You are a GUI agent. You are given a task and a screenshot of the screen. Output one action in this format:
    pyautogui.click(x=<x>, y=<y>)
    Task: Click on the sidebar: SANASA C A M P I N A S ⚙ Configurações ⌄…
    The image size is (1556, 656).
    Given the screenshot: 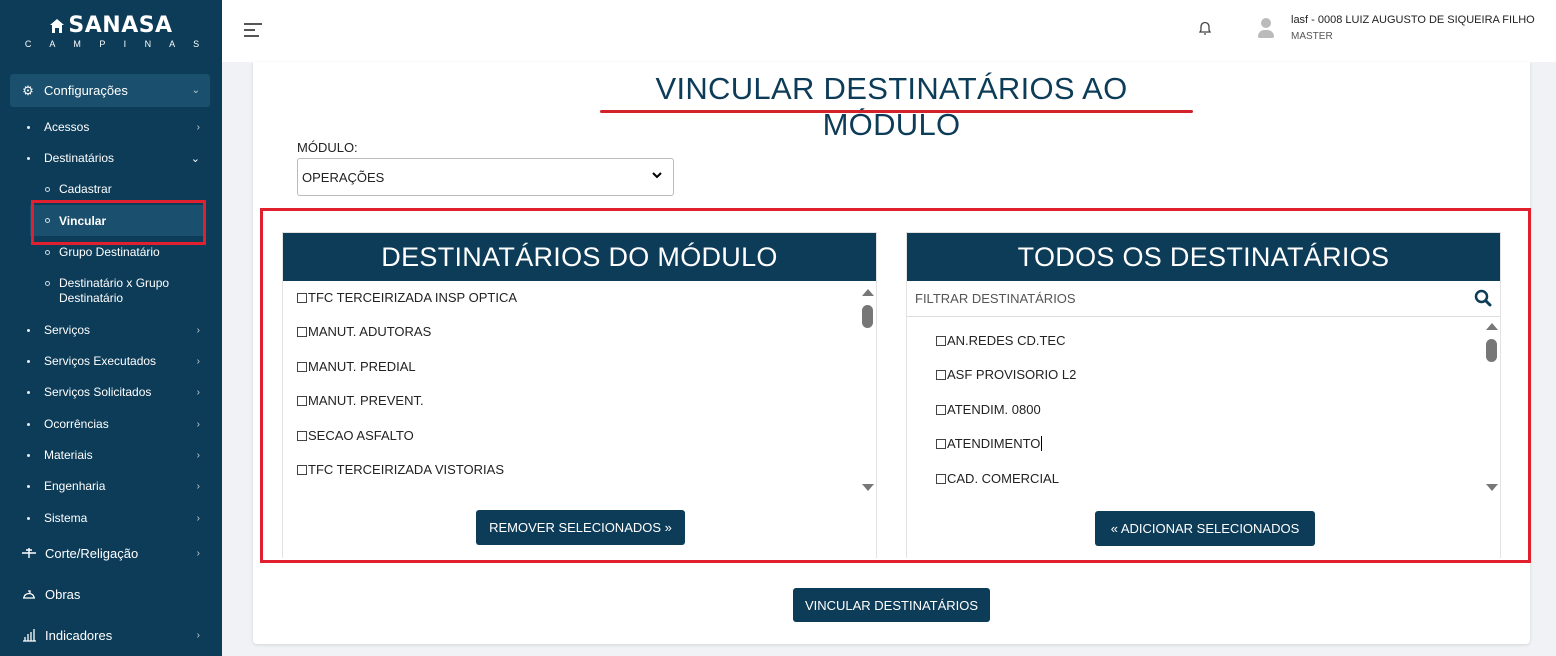 What is the action you would take?
    pyautogui.click(x=111, y=328)
    